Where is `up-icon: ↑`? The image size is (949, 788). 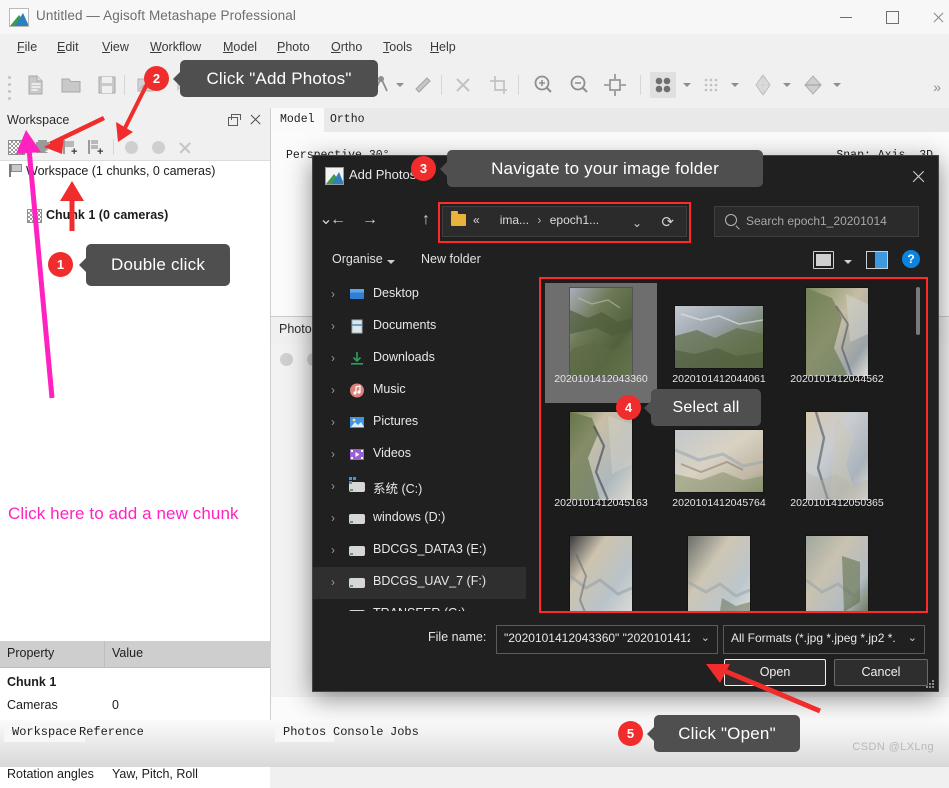 up-icon: ↑ is located at coordinates (426, 220).